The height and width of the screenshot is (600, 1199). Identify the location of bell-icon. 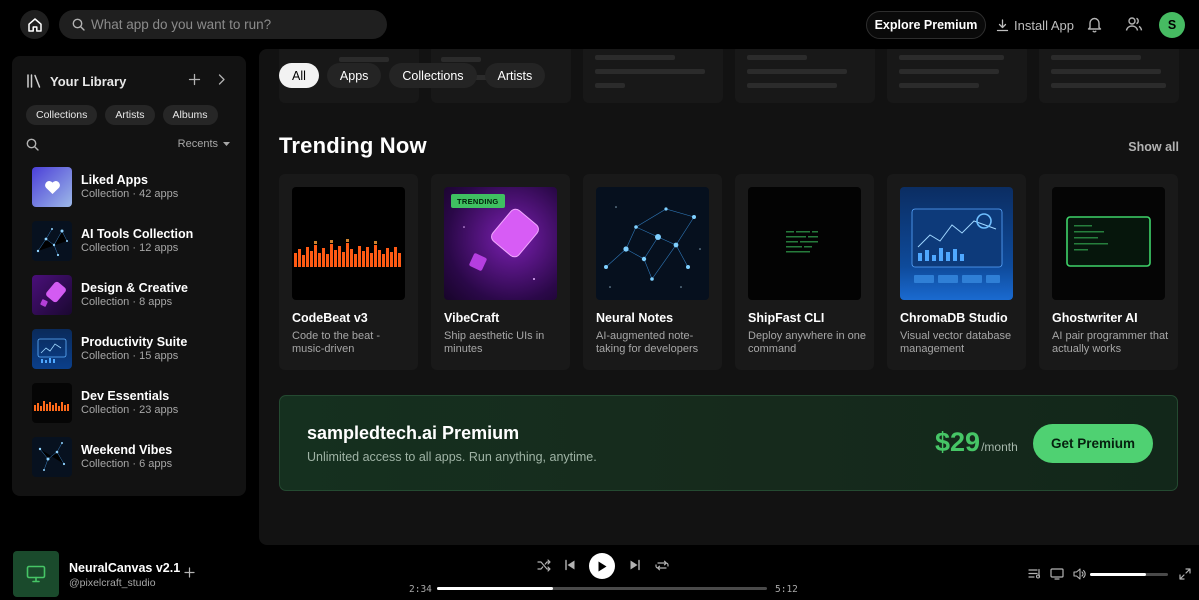
(1094, 25).